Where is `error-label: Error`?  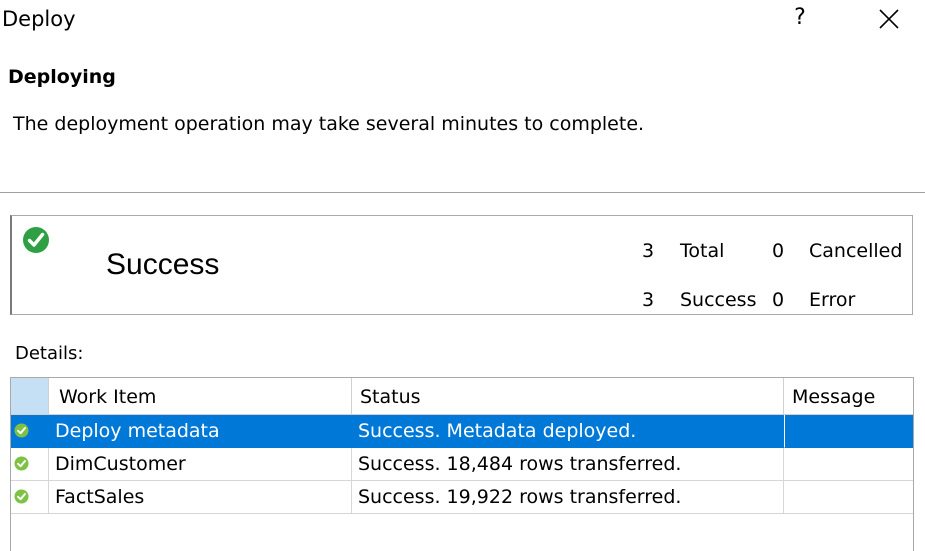
error-label: Error is located at coordinates (832, 300).